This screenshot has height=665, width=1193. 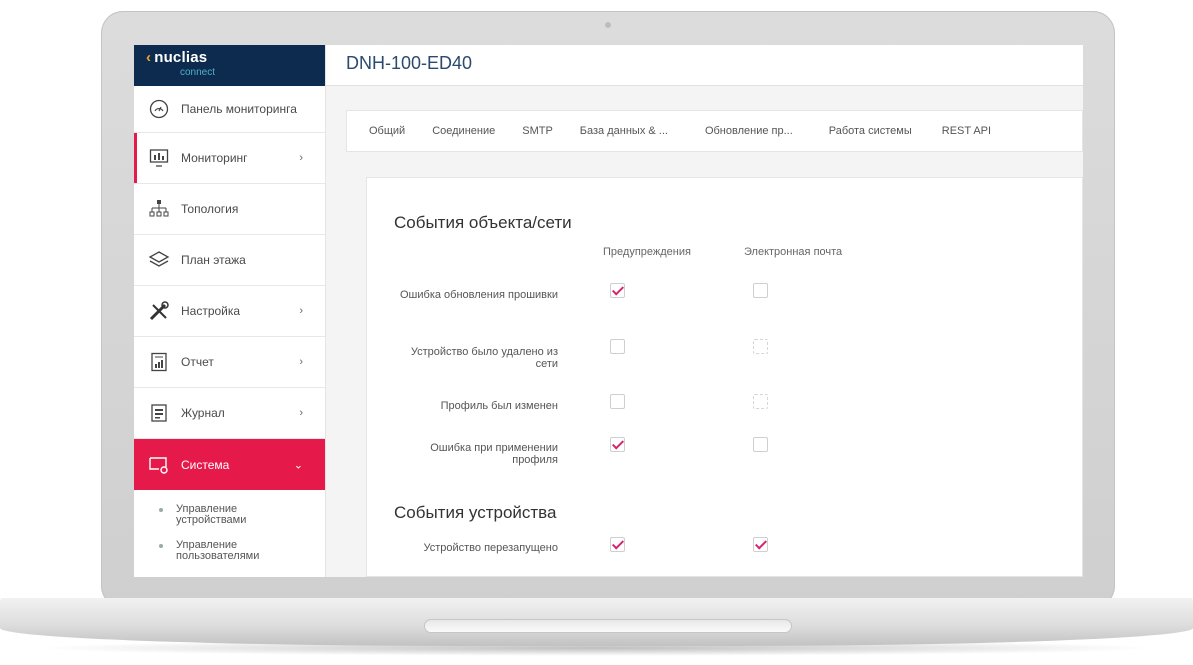 I want to click on sidebar-item-label: Настройка, so click(x=211, y=311).